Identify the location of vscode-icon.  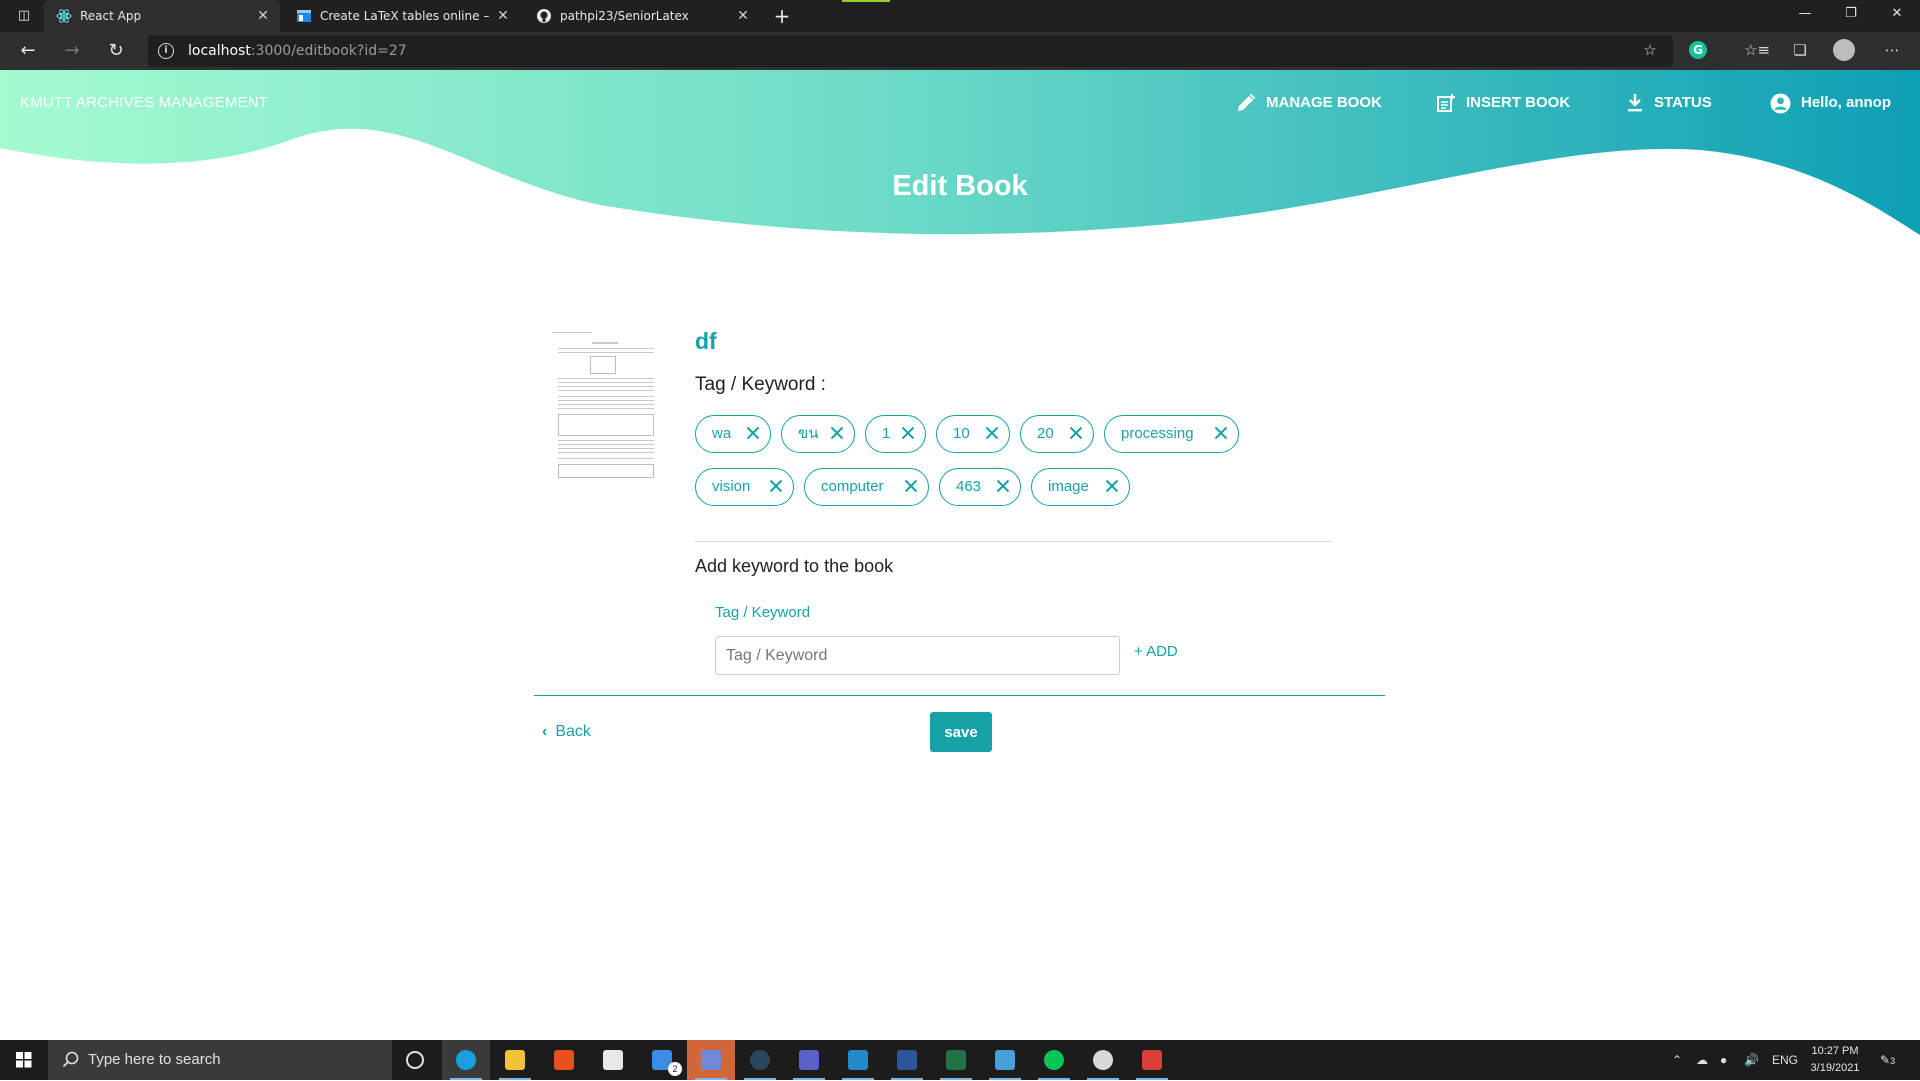
(858, 1060).